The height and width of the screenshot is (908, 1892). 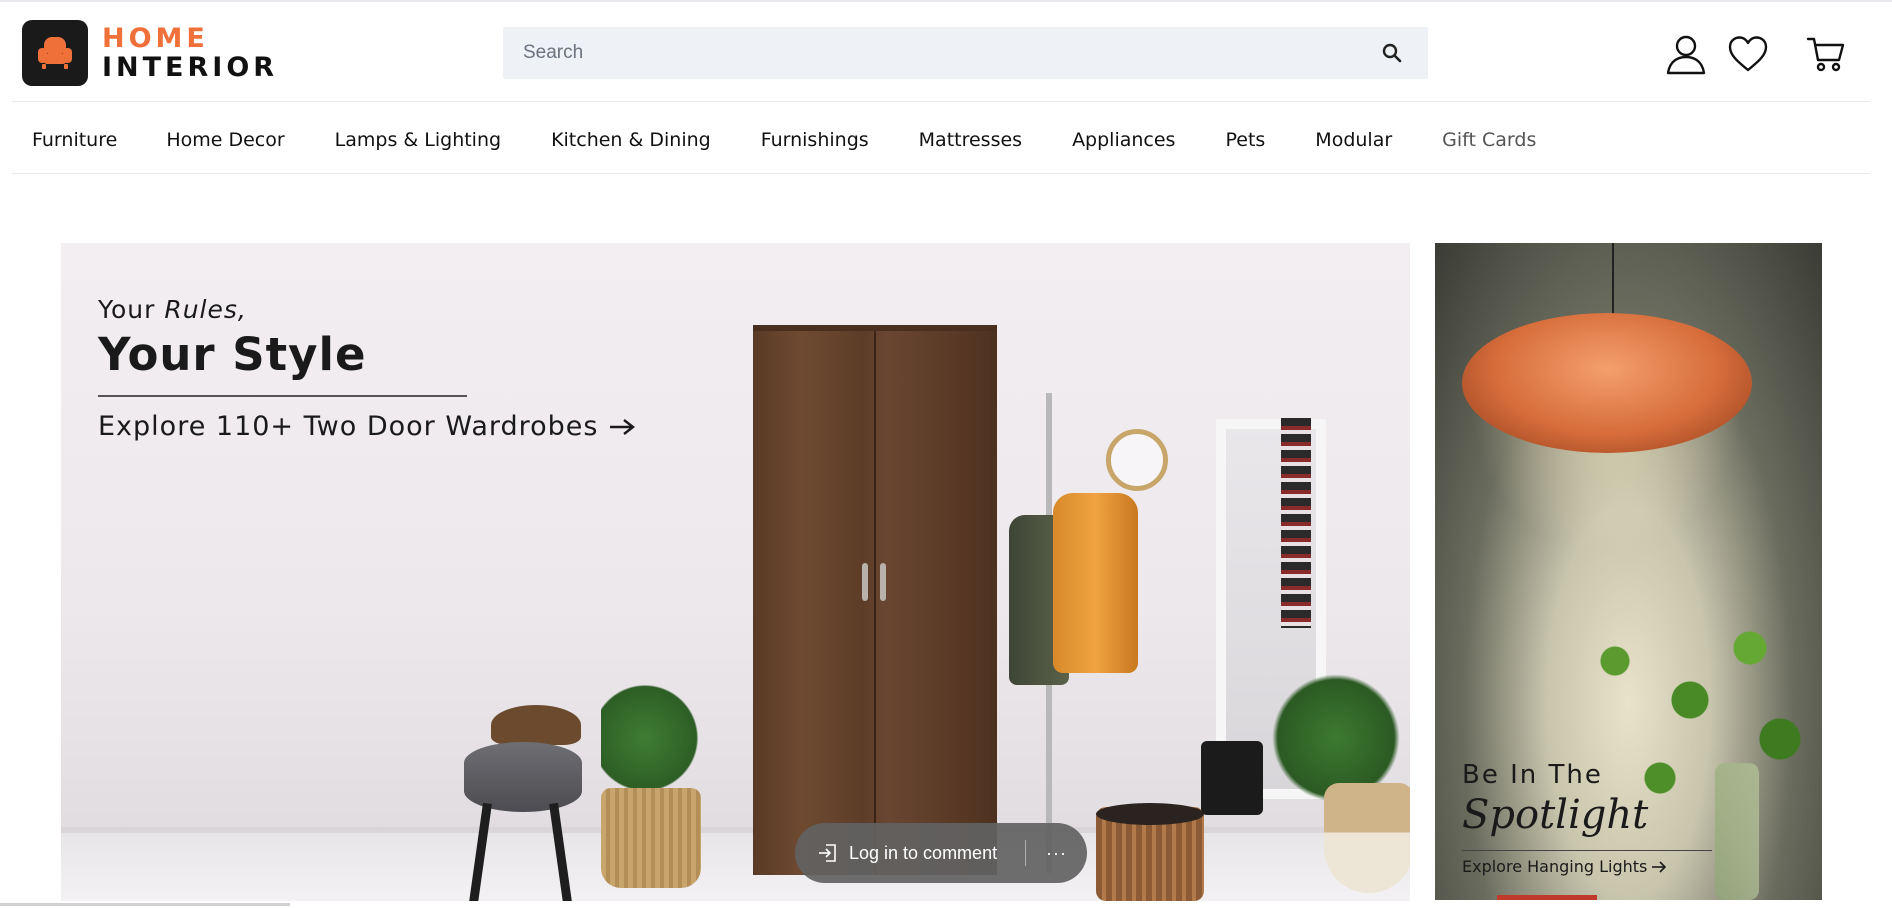 I want to click on account-icon, so click(x=1686, y=55).